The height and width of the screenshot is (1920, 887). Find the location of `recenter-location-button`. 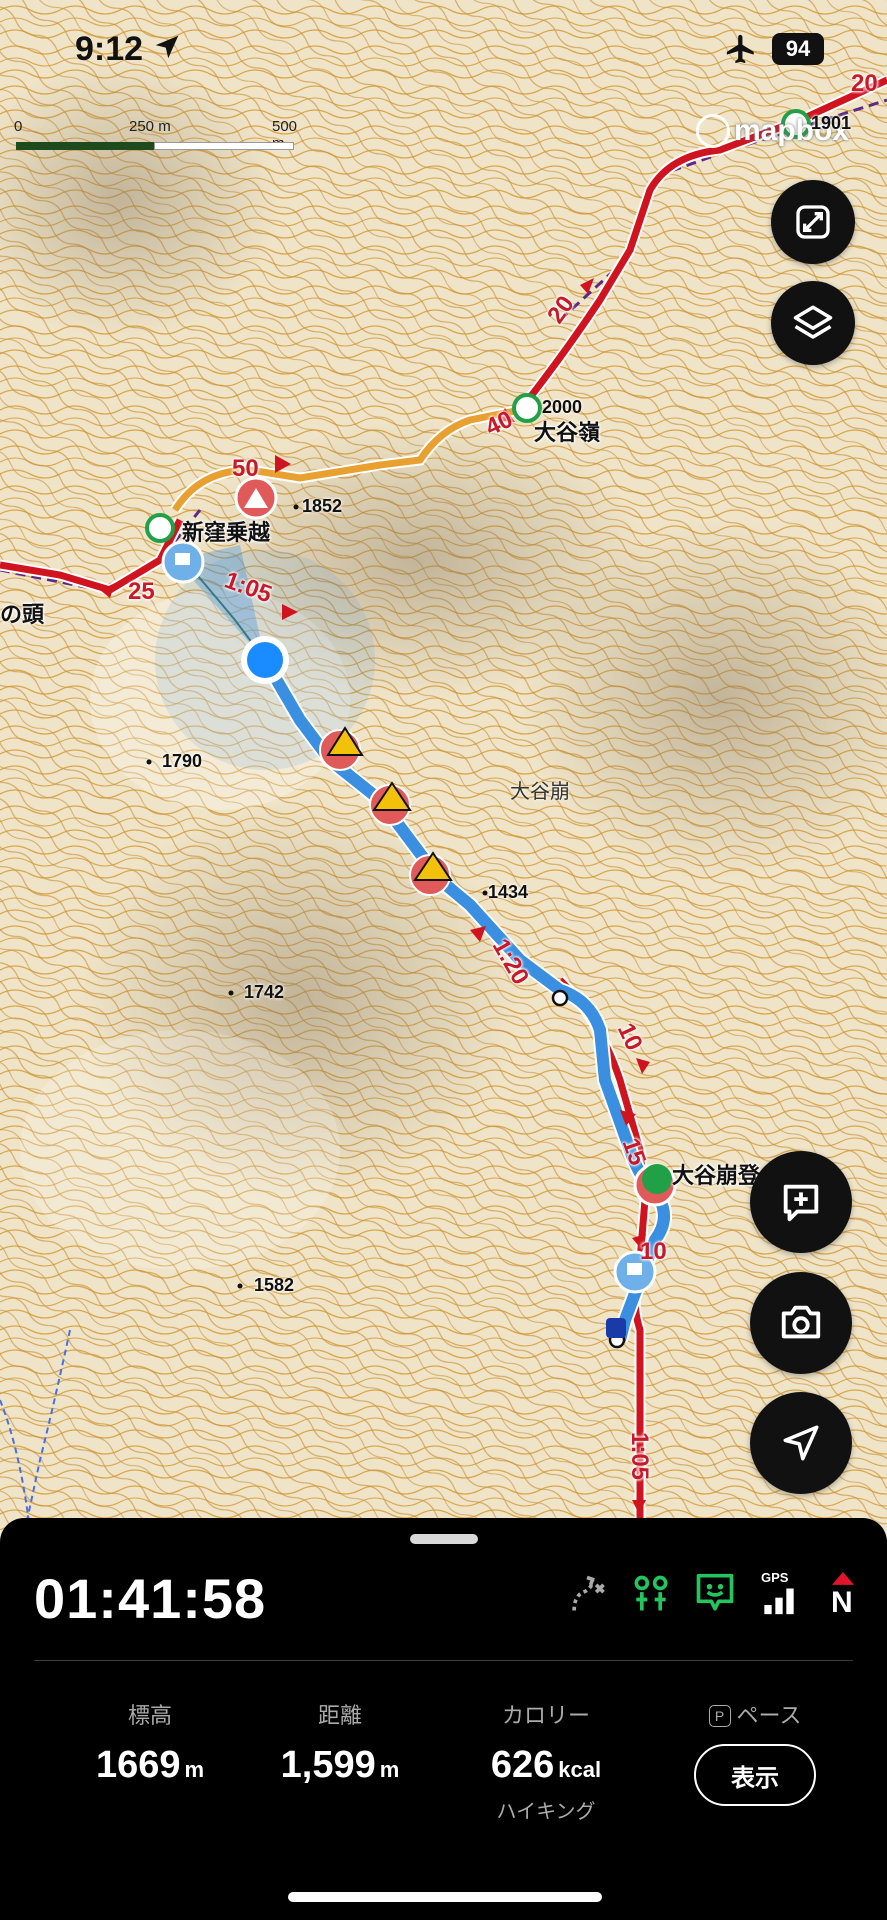

recenter-location-button is located at coordinates (801, 1443).